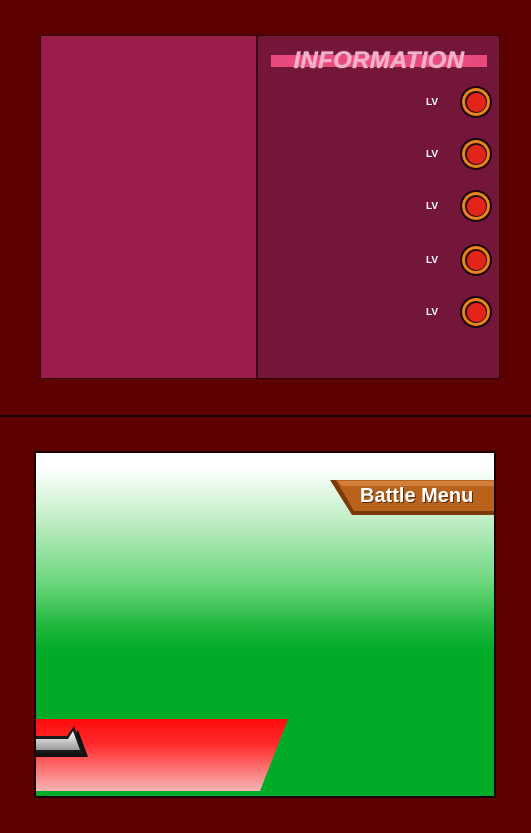 The image size is (531, 833). I want to click on party-slot-3: LV, so click(379, 206).